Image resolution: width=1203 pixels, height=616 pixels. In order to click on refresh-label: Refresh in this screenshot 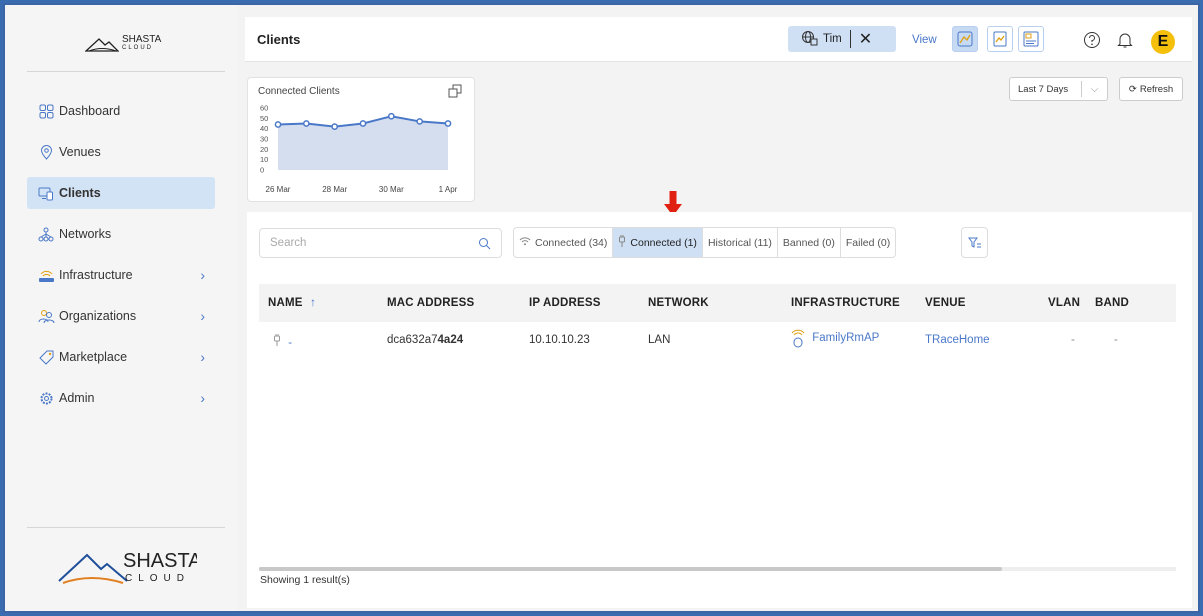, I will do `click(1156, 89)`.